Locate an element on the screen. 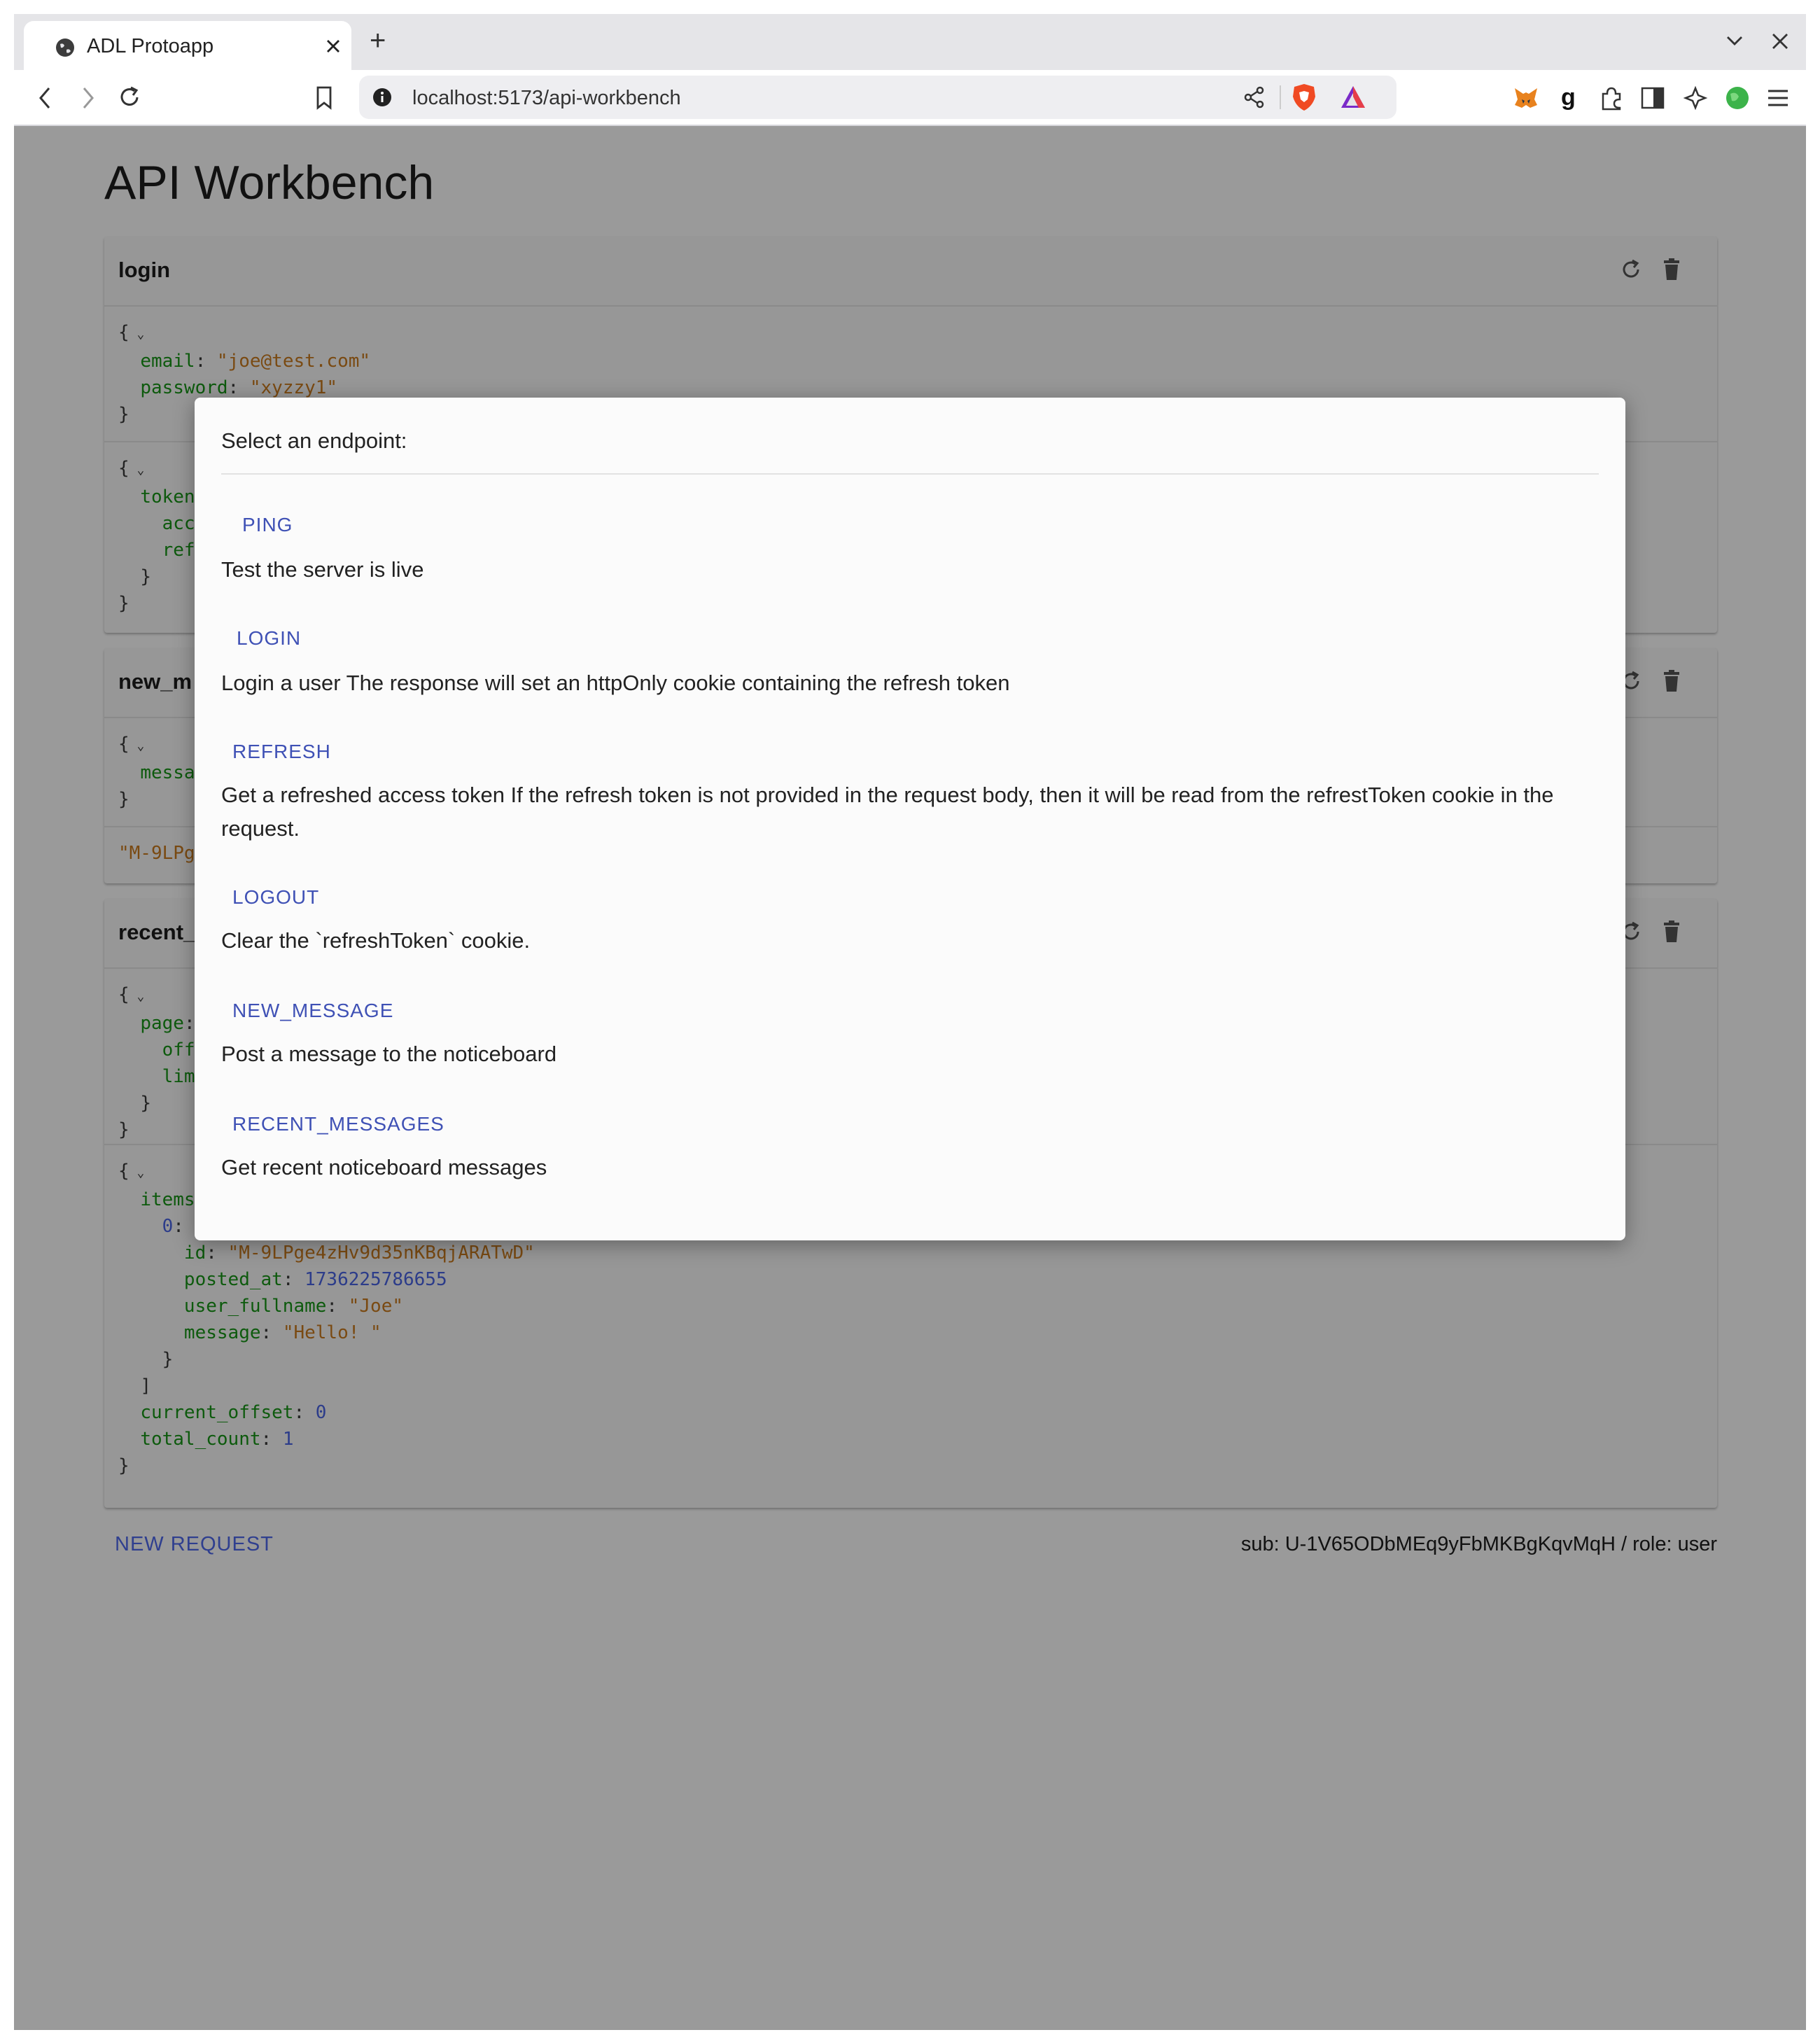  browser-tab: ADL Protoapp is located at coordinates (187, 46).